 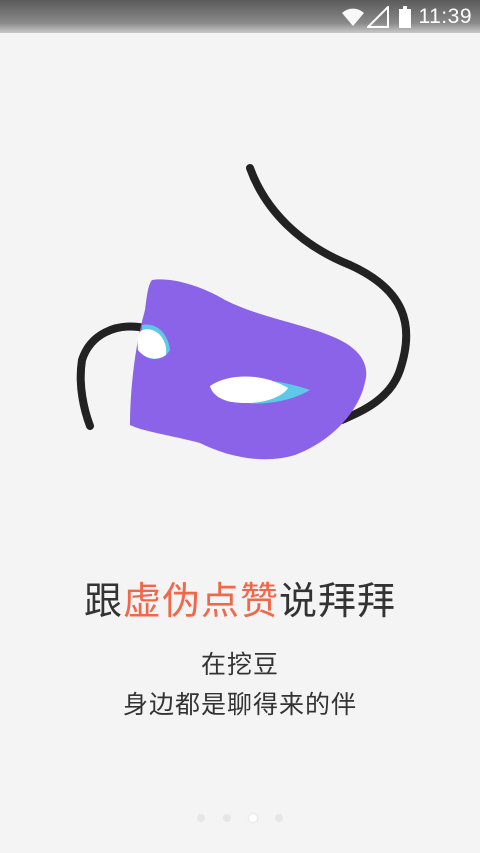 I want to click on headline: 跟虚伪点赞说拜拜, so click(x=240, y=597).